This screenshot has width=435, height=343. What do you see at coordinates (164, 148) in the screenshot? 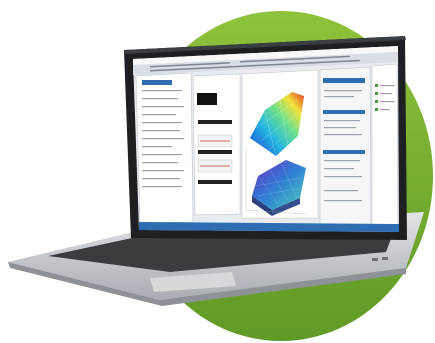
I see `left-panel` at bounding box center [164, 148].